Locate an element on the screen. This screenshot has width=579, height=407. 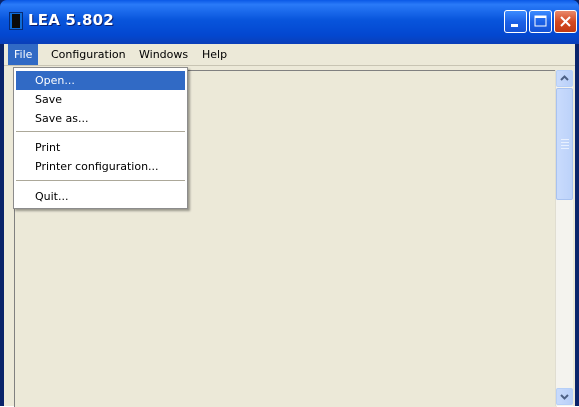
scroll-thumb is located at coordinates (564, 144).